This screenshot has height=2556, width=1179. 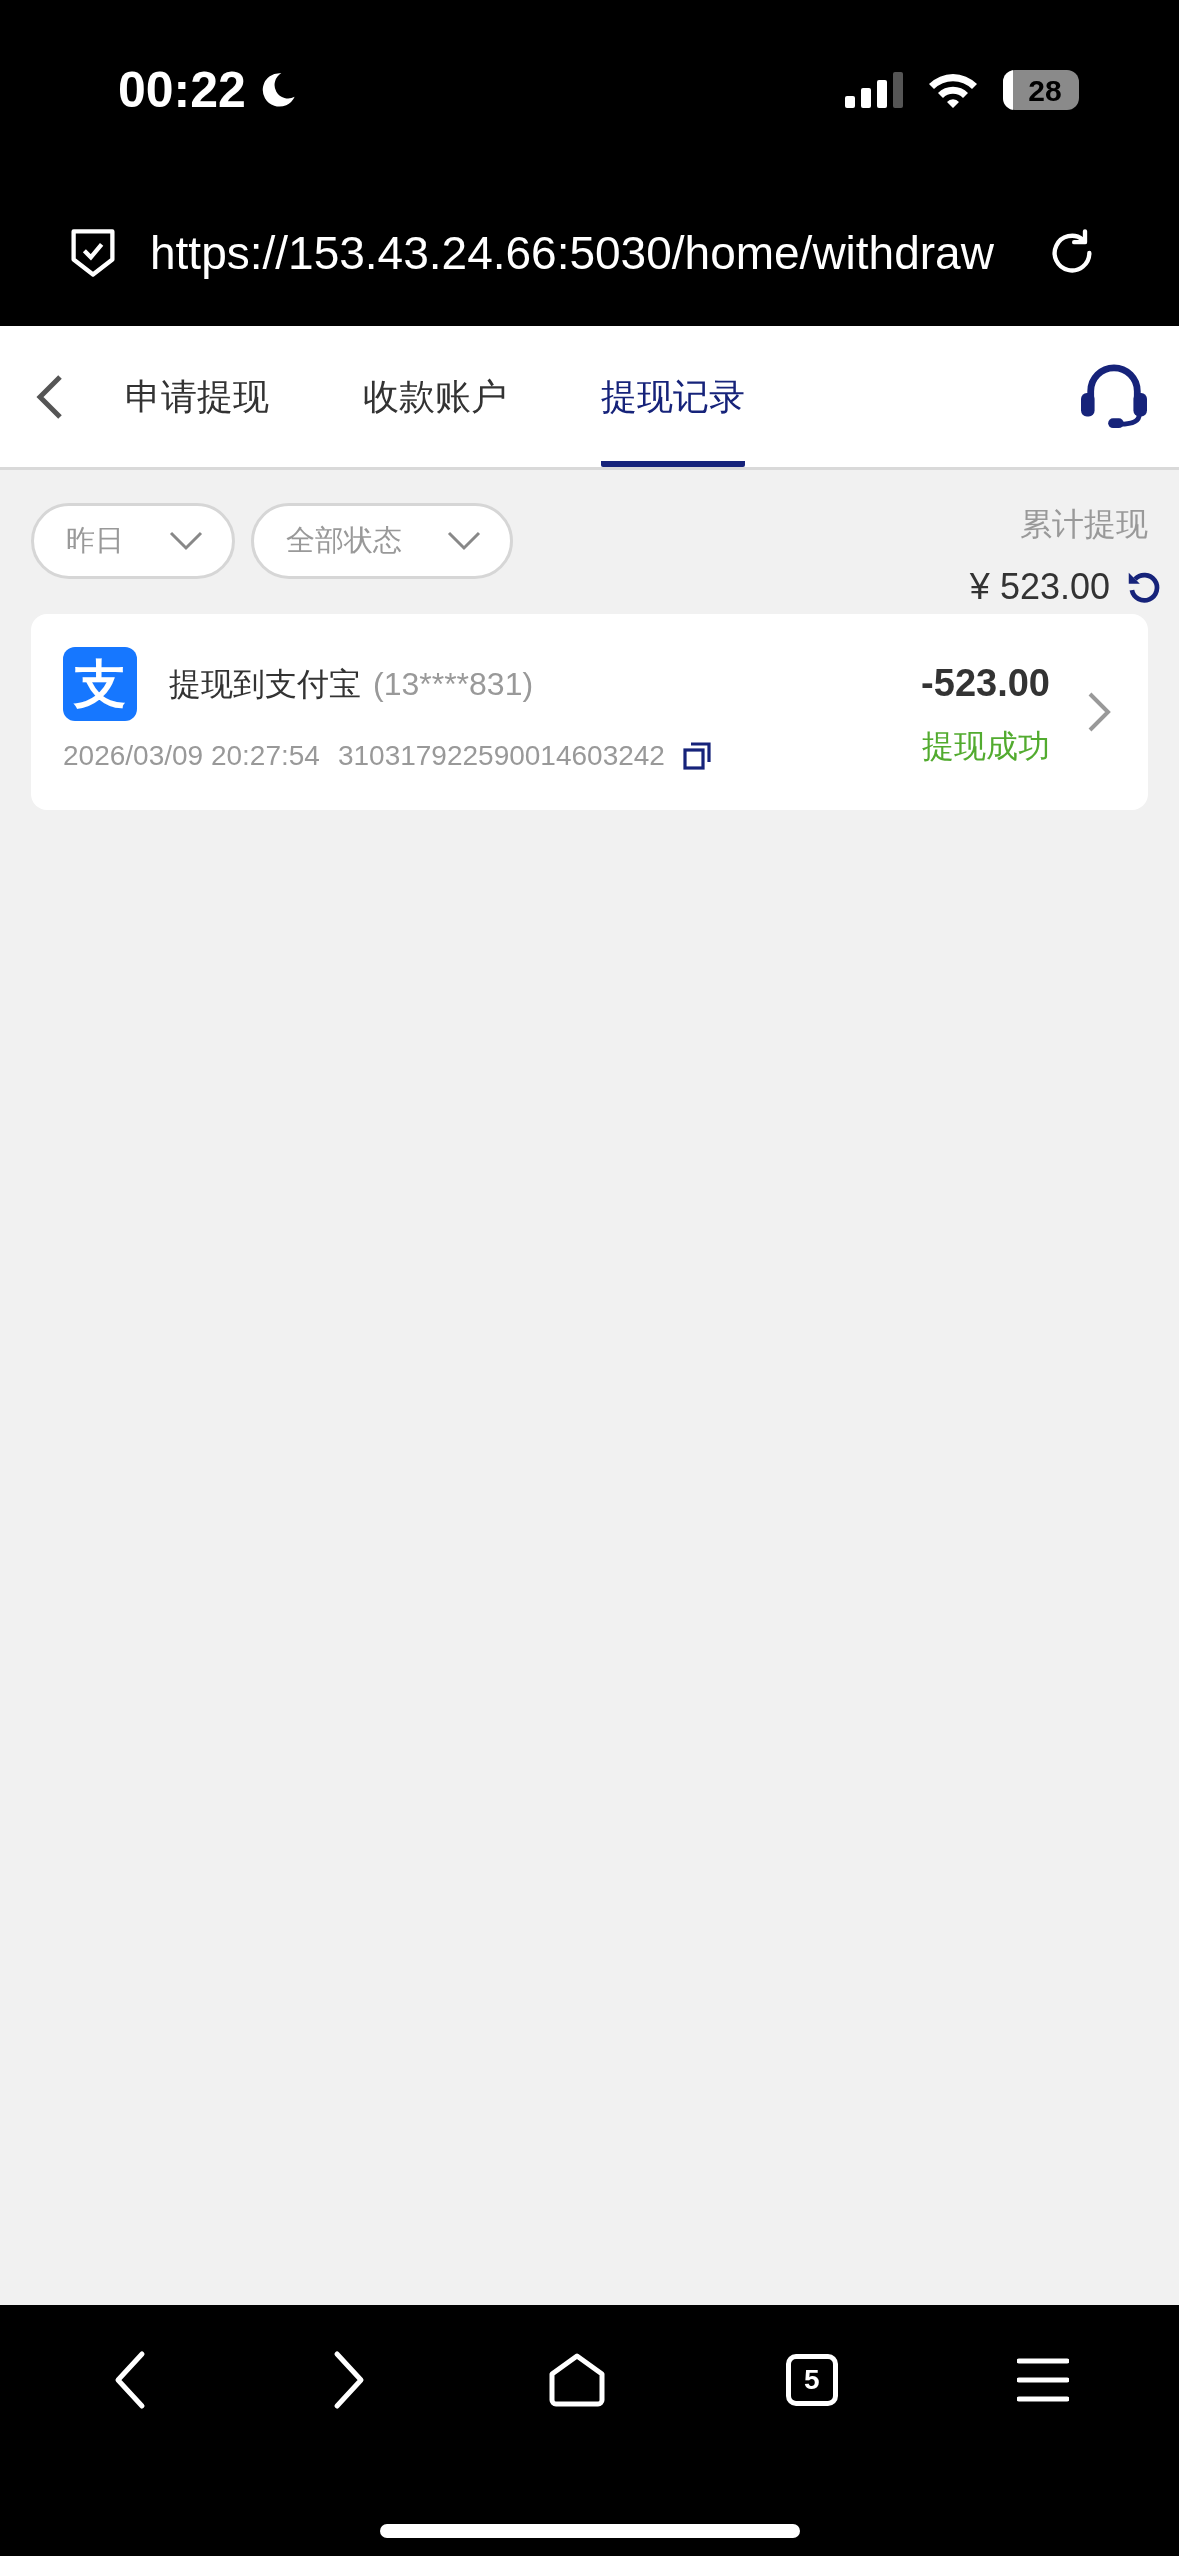 What do you see at coordinates (453, 684) in the screenshot?
I see `account-number: (13****831)` at bounding box center [453, 684].